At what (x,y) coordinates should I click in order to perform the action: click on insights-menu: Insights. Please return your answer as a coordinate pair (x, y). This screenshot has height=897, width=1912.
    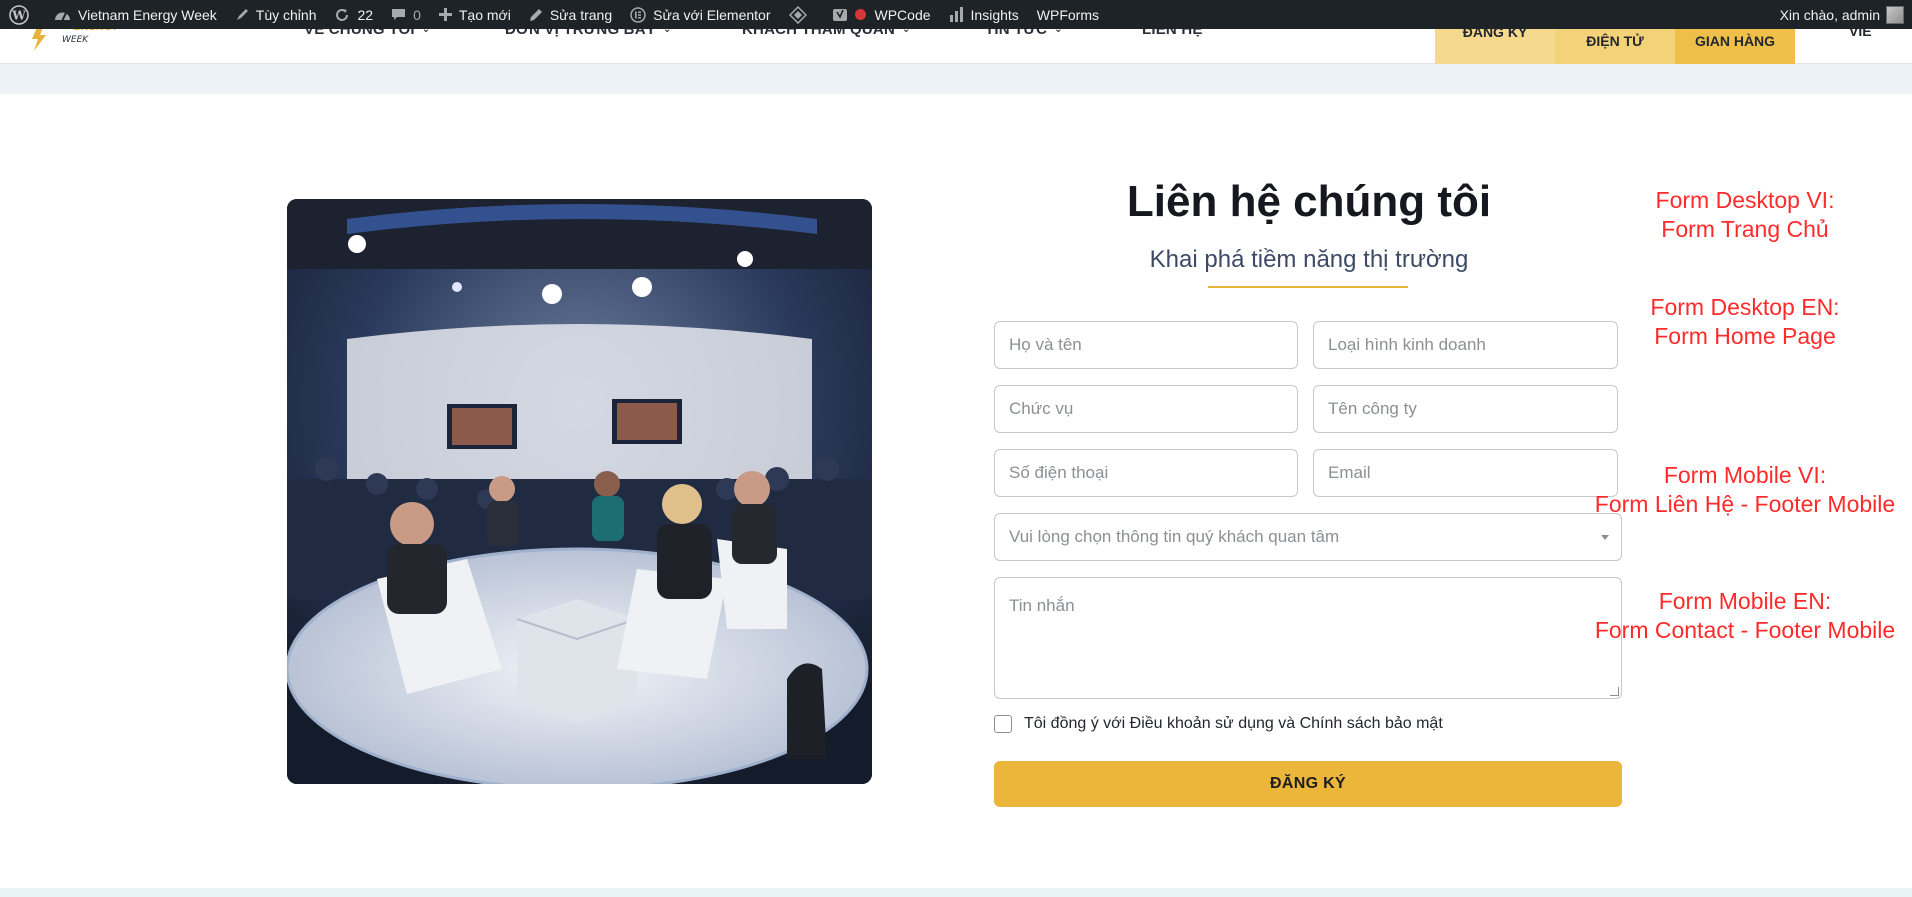
    Looking at the image, I should click on (984, 14).